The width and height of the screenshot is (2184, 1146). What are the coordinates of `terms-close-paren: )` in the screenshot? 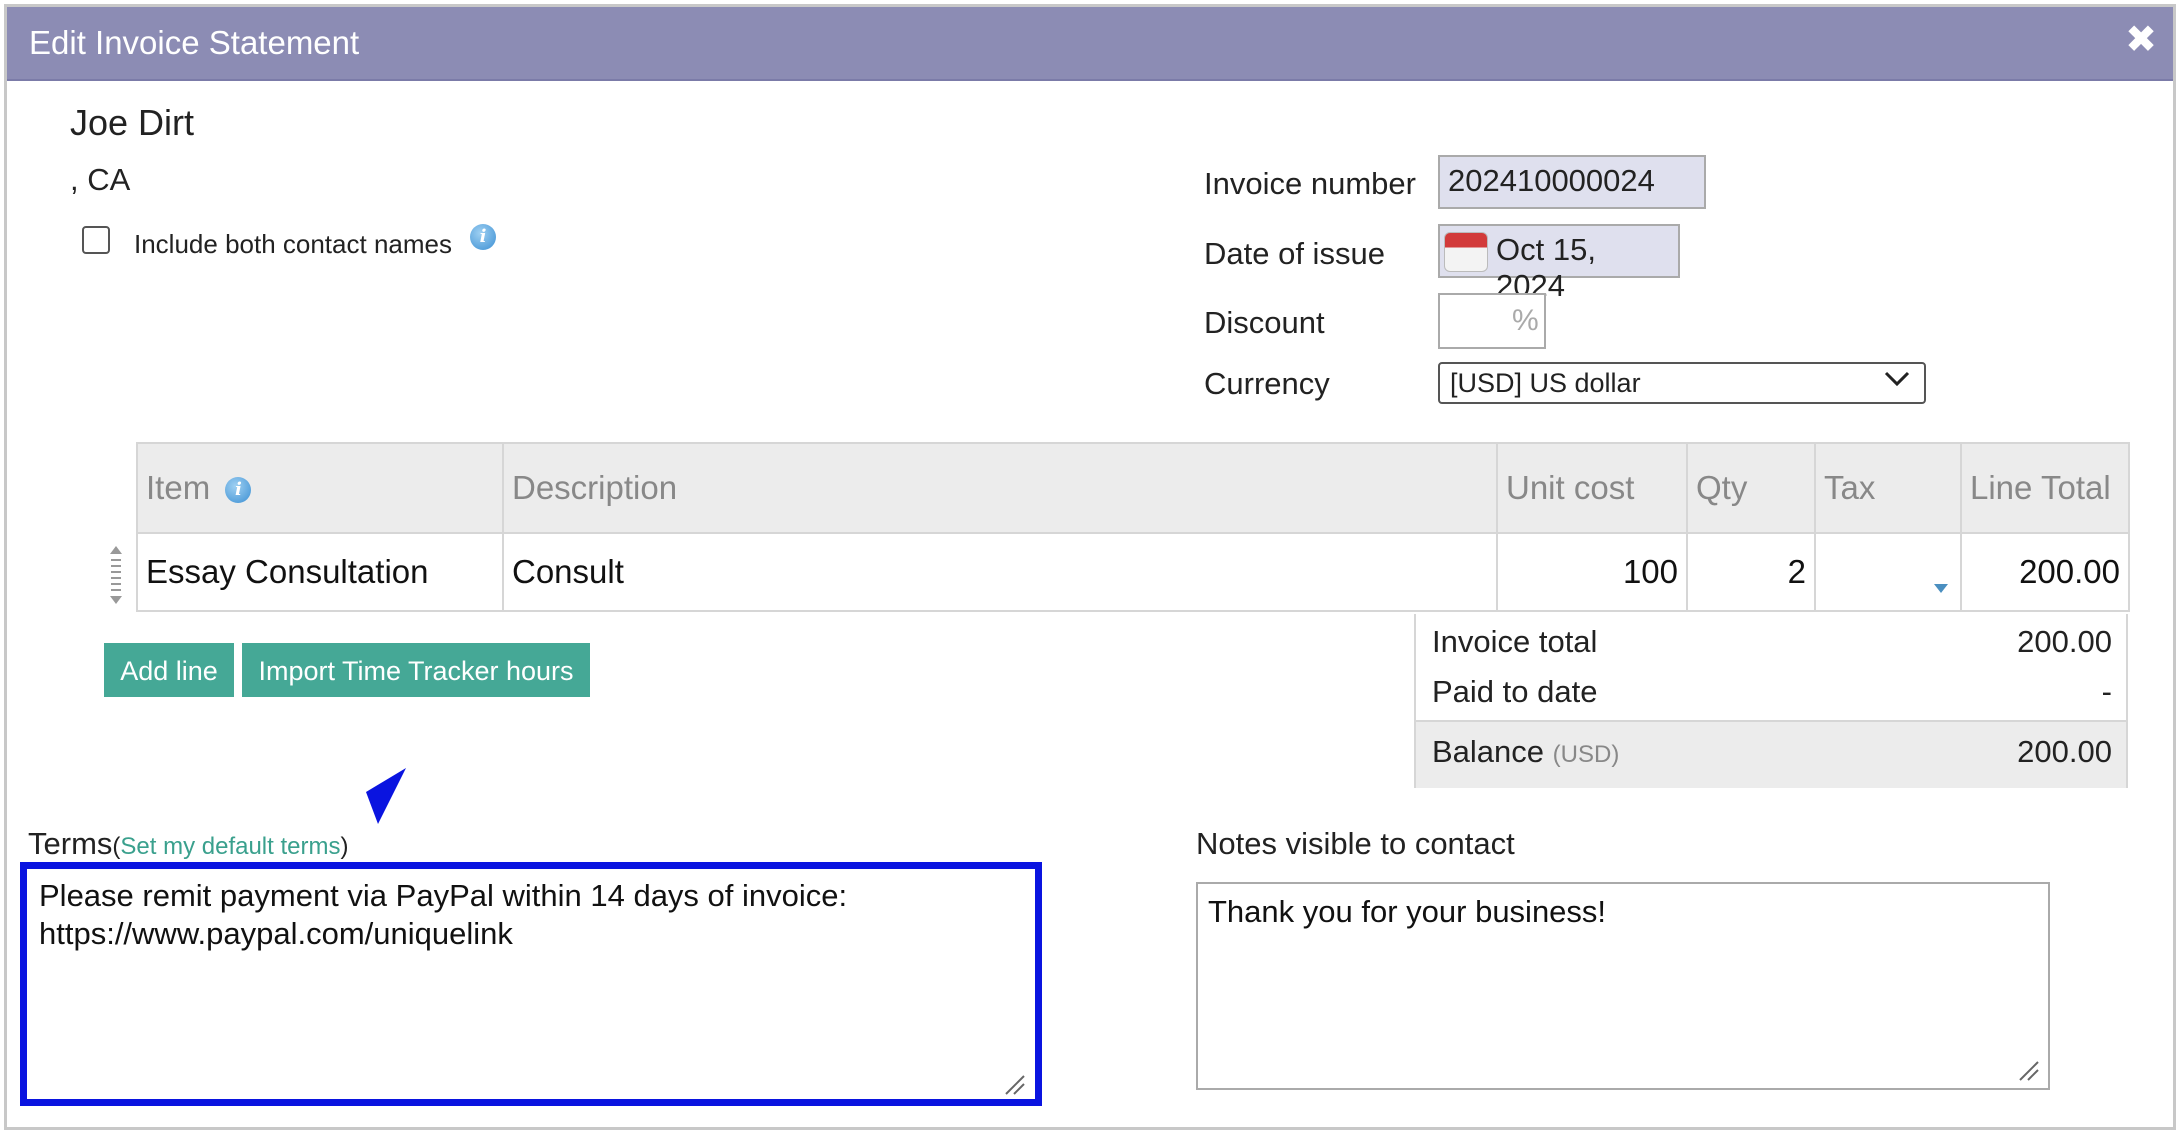 It's located at (344, 846).